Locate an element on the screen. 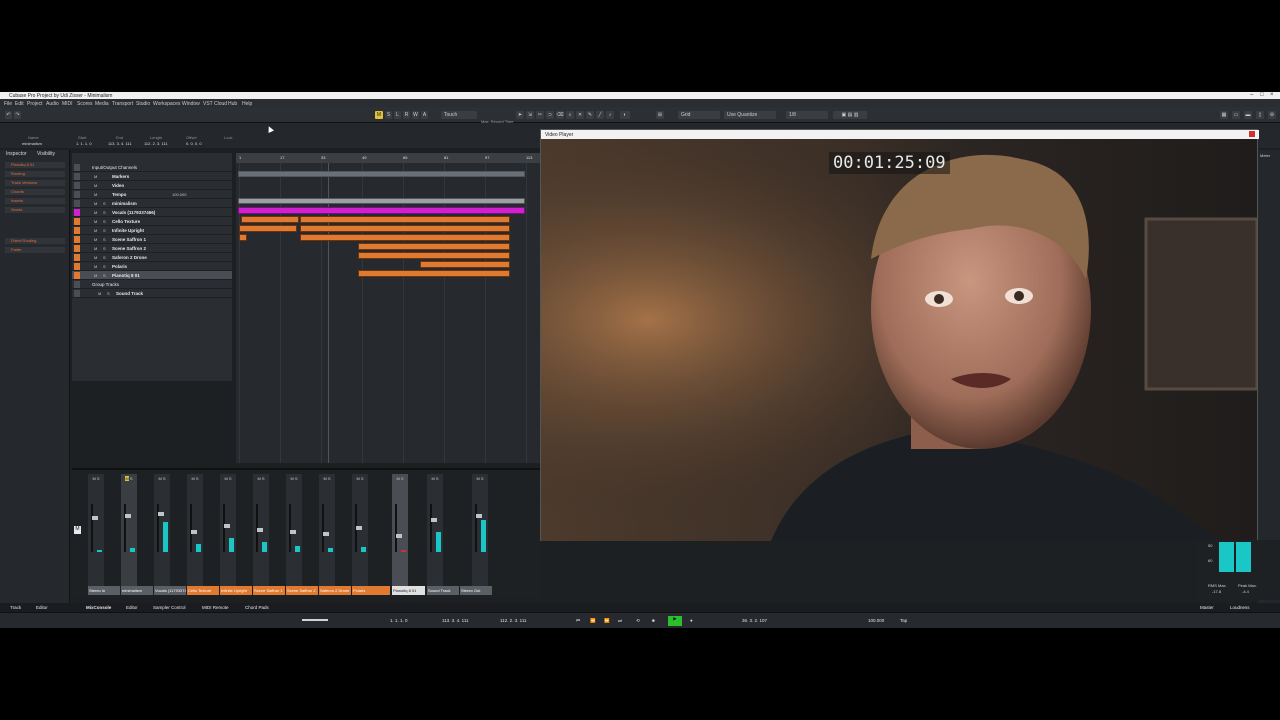 The image size is (1280, 720). tab-sampler-control: Sampler Control is located at coordinates (169, 607).